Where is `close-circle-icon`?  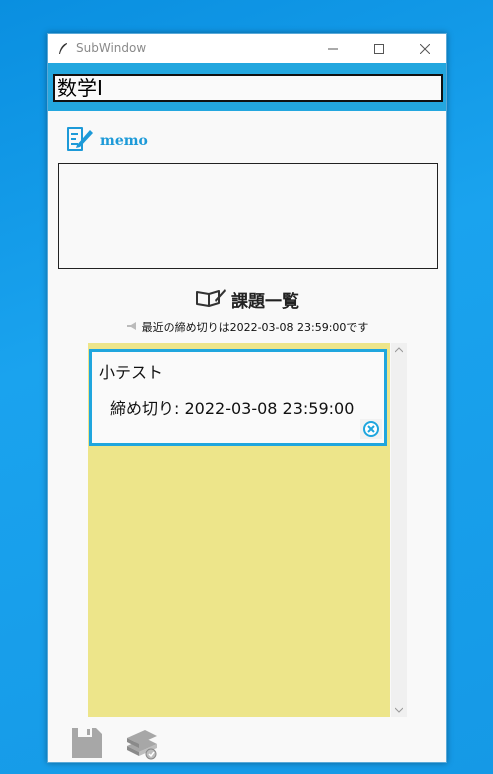
close-circle-icon is located at coordinates (371, 429).